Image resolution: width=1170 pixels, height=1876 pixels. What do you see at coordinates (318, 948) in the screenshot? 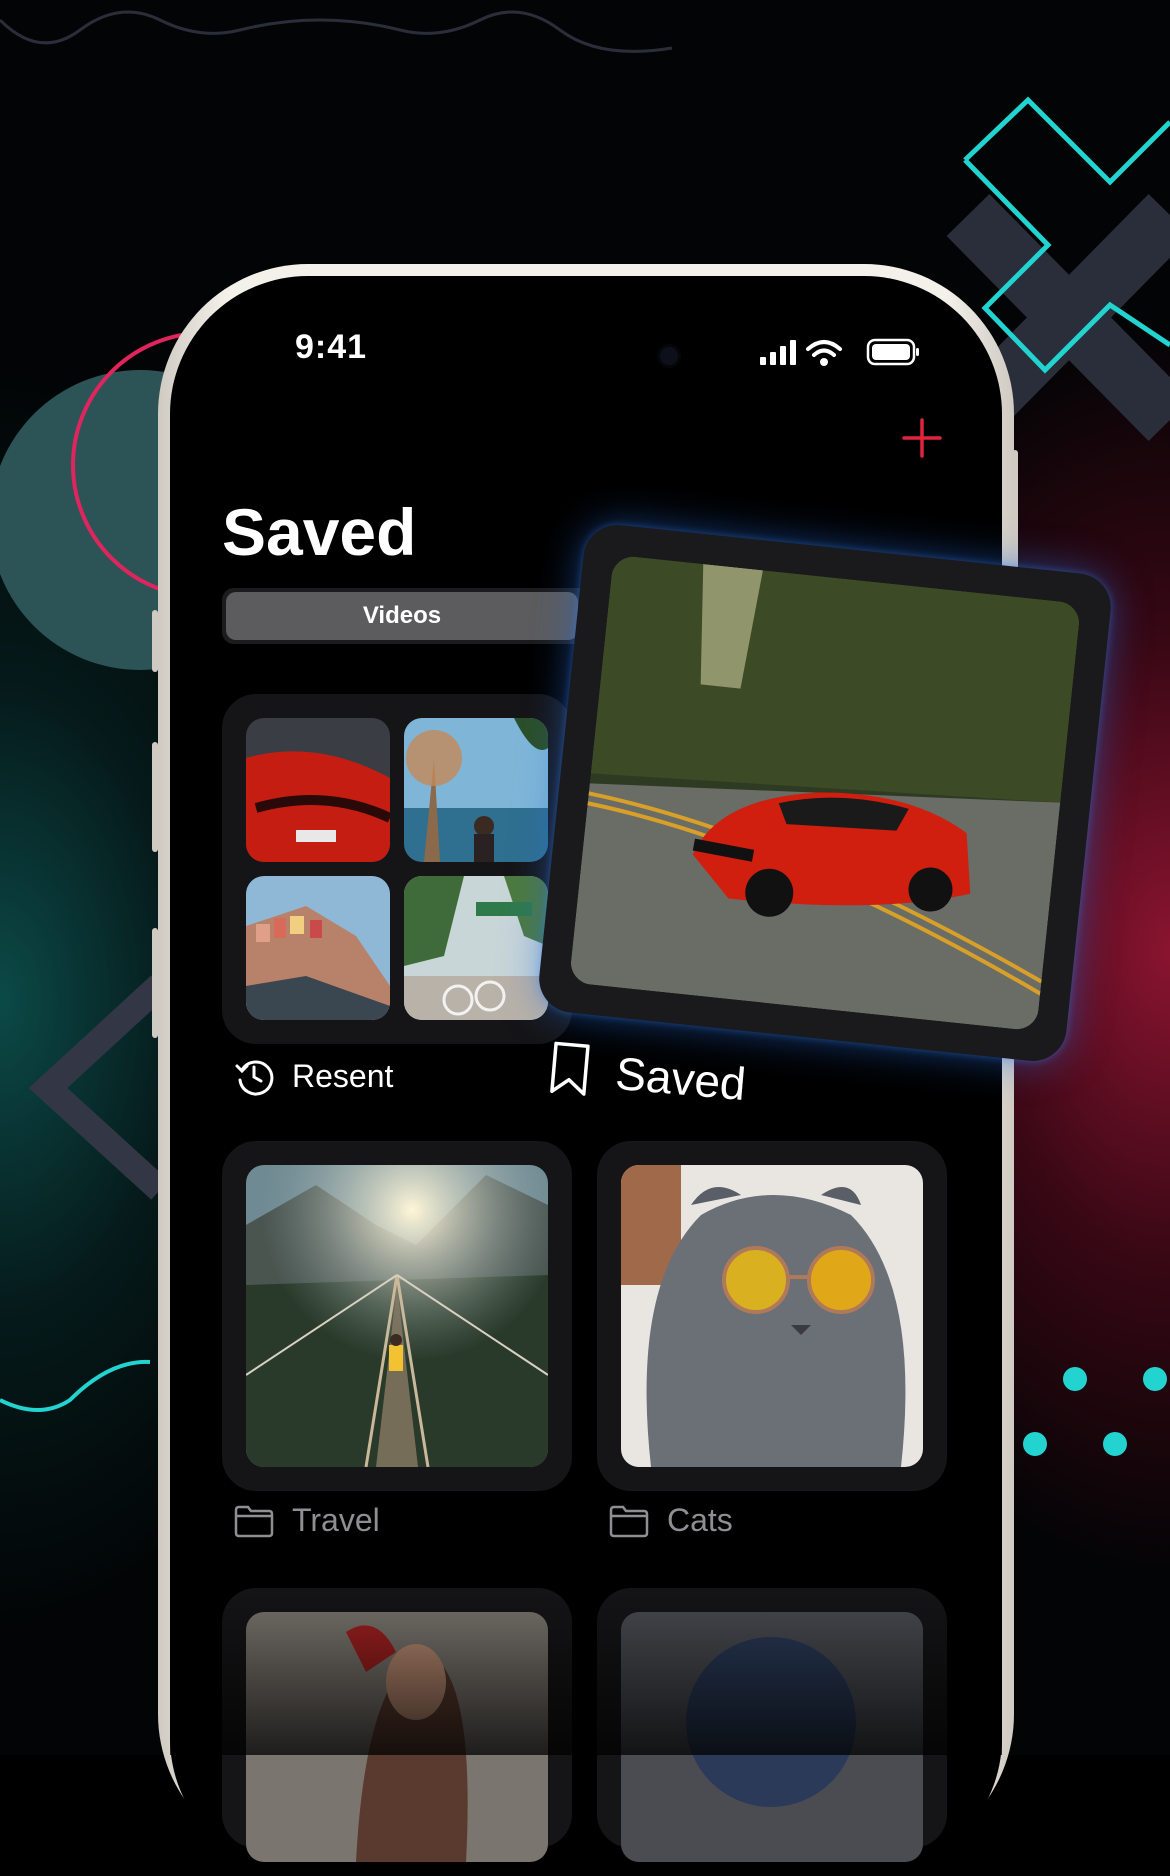
I see `thumbnail-coastal-town` at bounding box center [318, 948].